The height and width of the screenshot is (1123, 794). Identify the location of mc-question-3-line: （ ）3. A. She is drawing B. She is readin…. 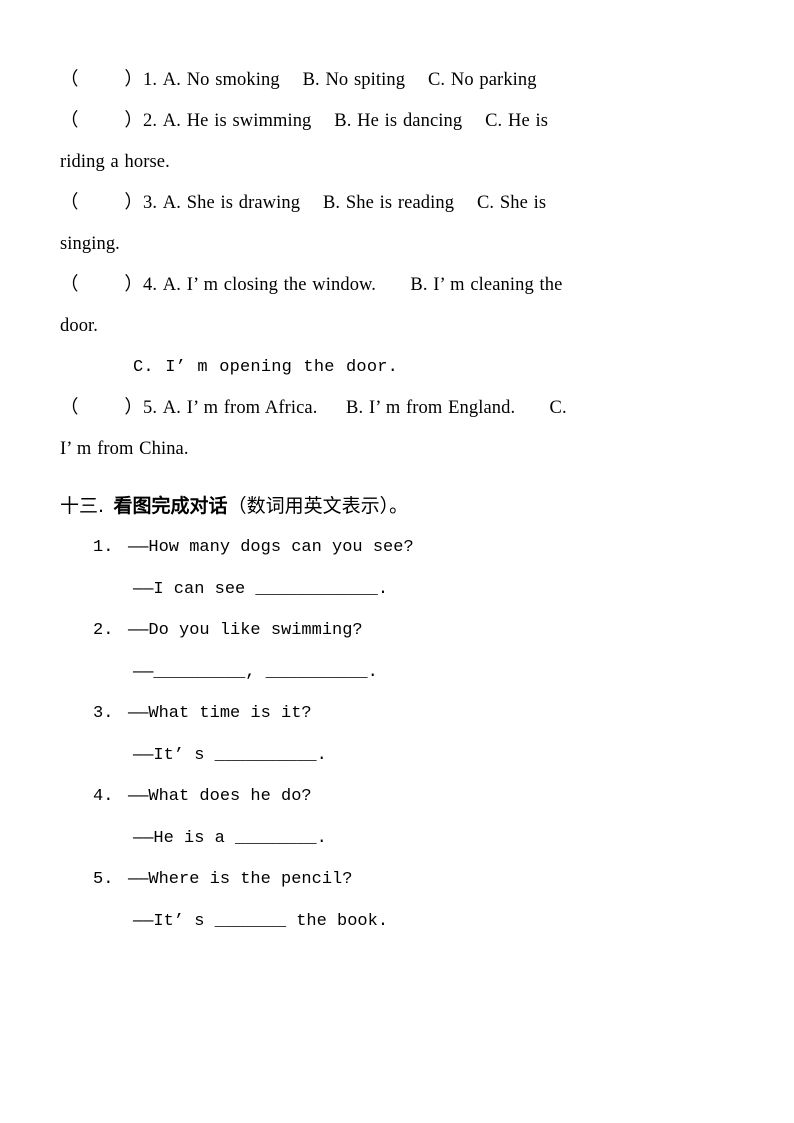
(303, 203).